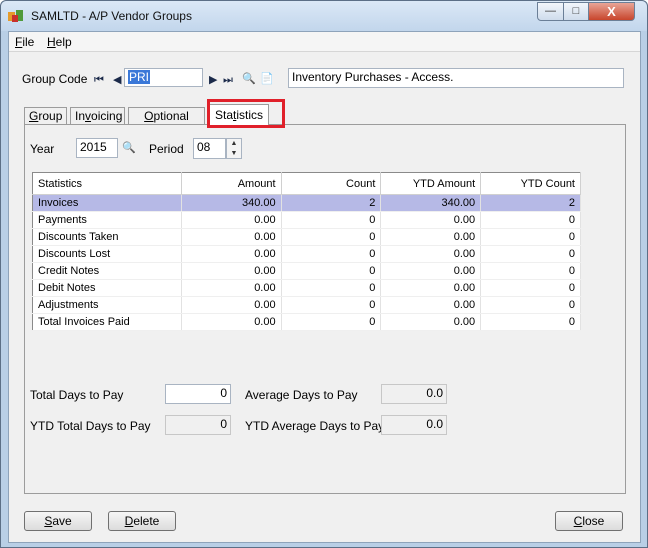  What do you see at coordinates (228, 80) in the screenshot?
I see `last-record-icon: ⏭` at bounding box center [228, 80].